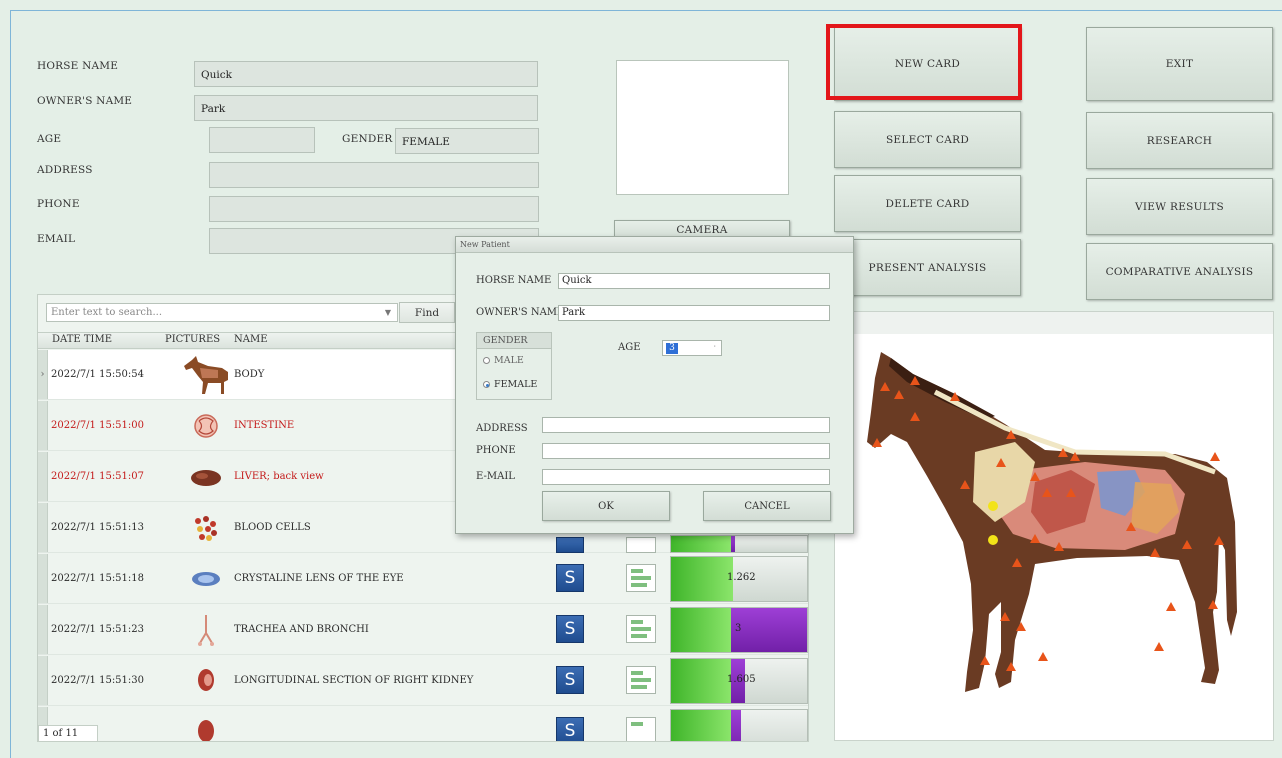 This screenshot has height=758, width=1282. What do you see at coordinates (367, 139) in the screenshot?
I see `gender-label: GENDER` at bounding box center [367, 139].